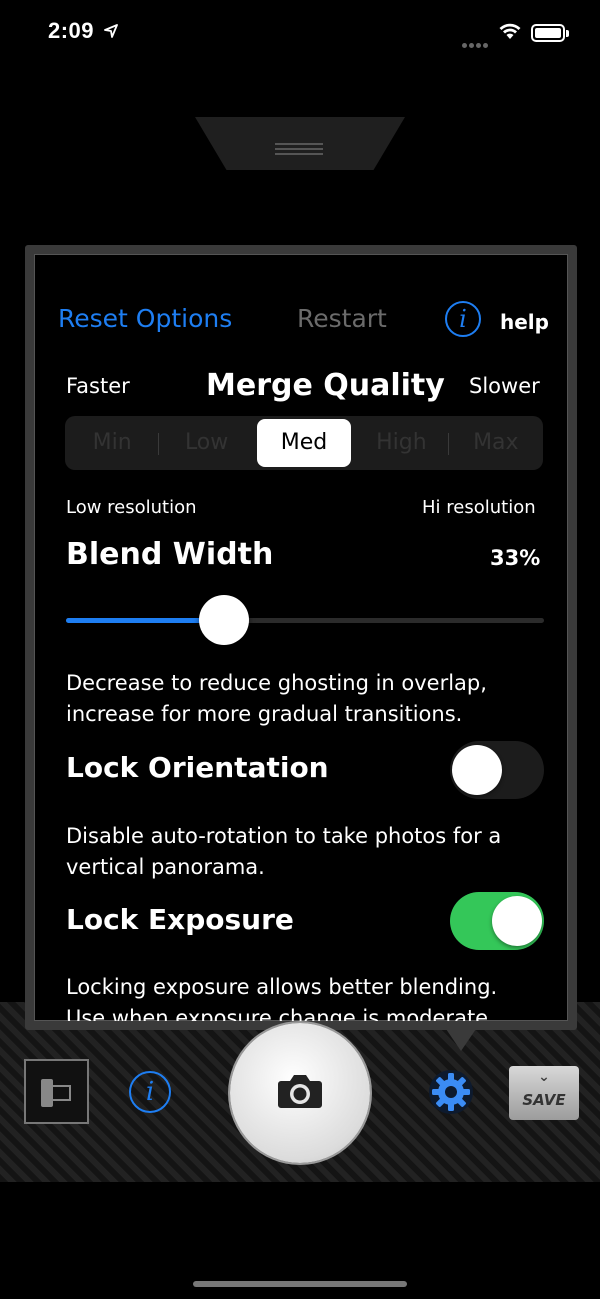 This screenshot has width=600, height=1299. Describe the element at coordinates (497, 770) in the screenshot. I see `lock-orientation-toggle` at that location.